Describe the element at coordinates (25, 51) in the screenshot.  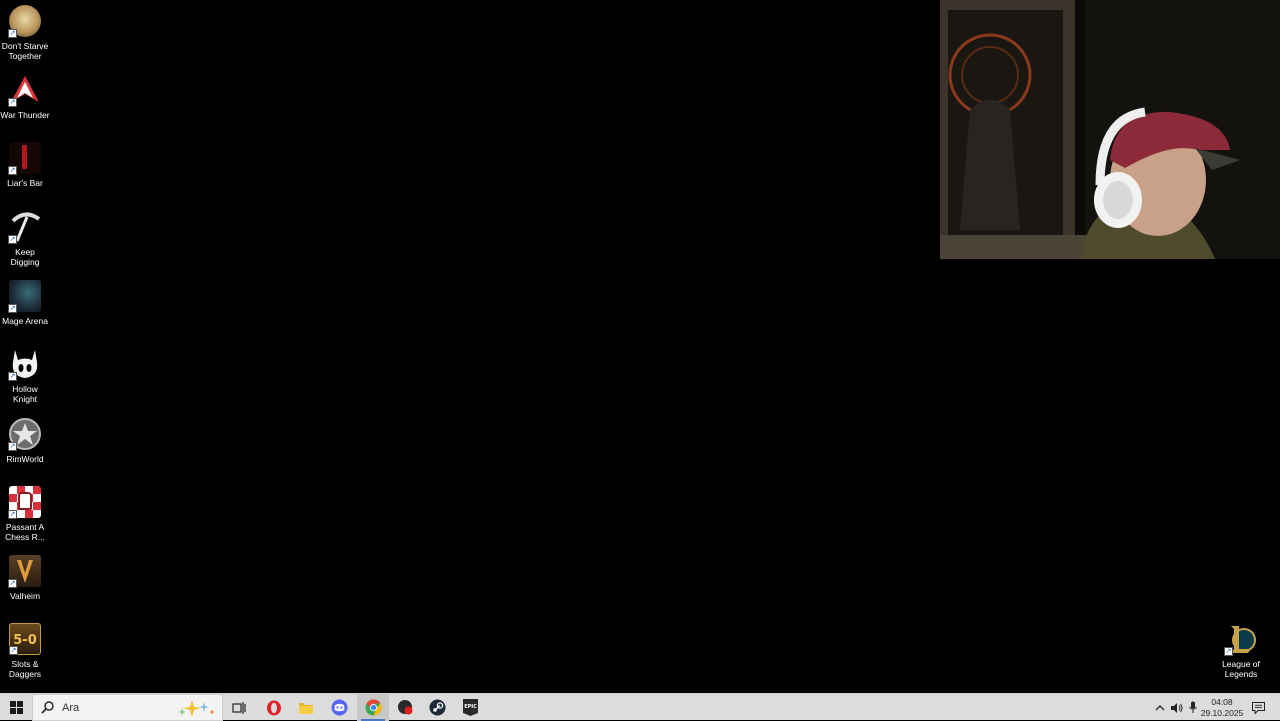
I see `desktop-icon-label: Don't Starve Together` at that location.